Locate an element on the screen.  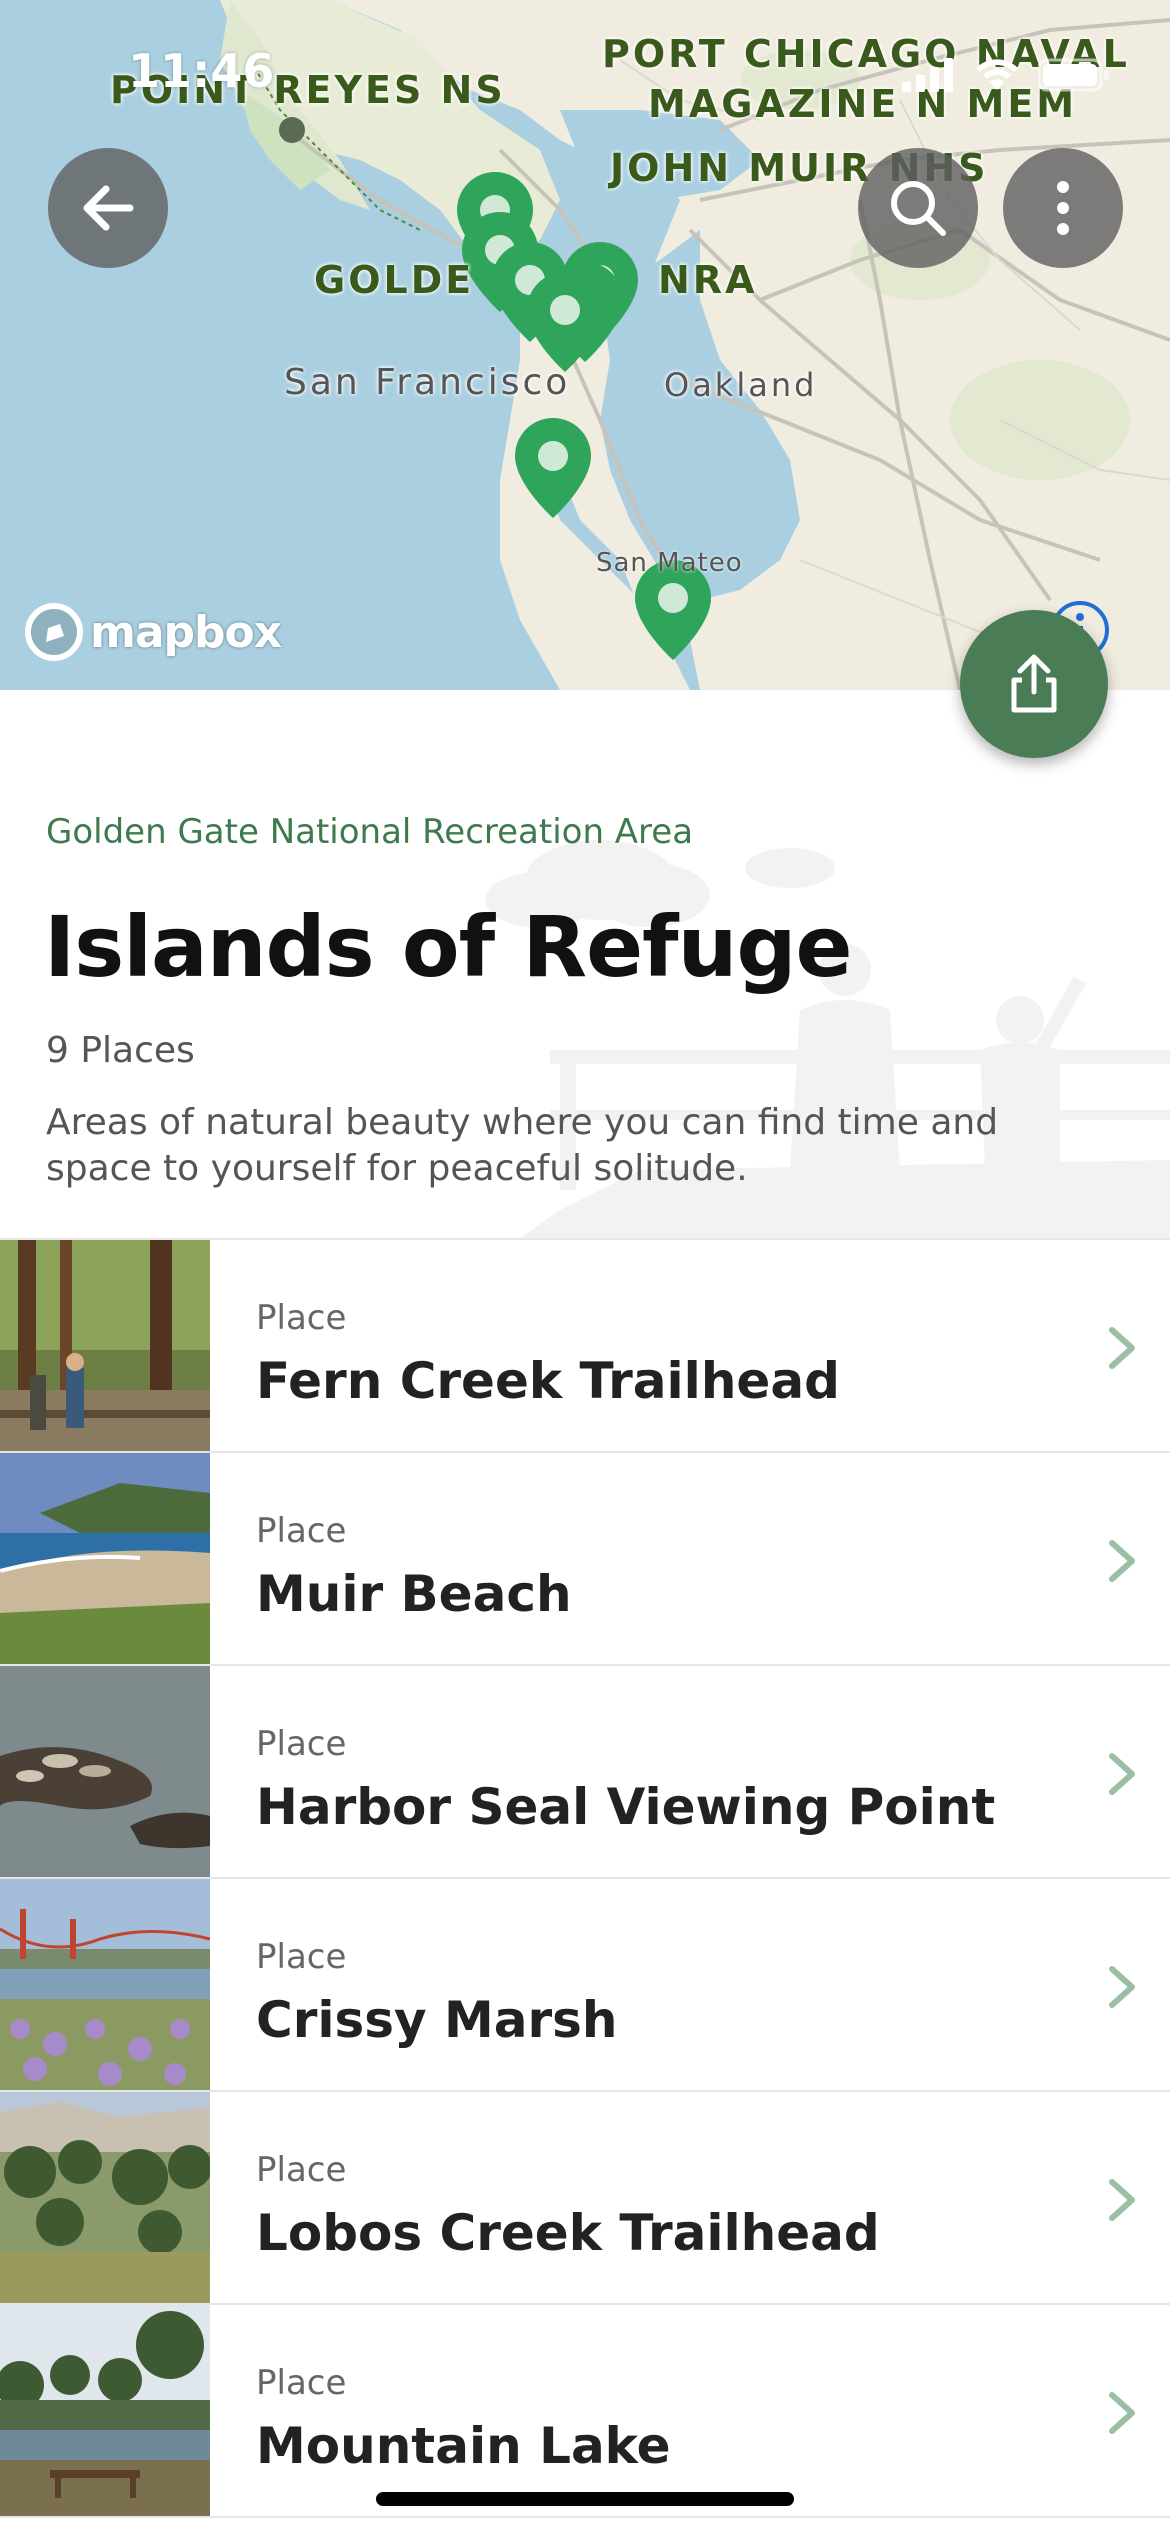
search-icon is located at coordinates (918, 208).